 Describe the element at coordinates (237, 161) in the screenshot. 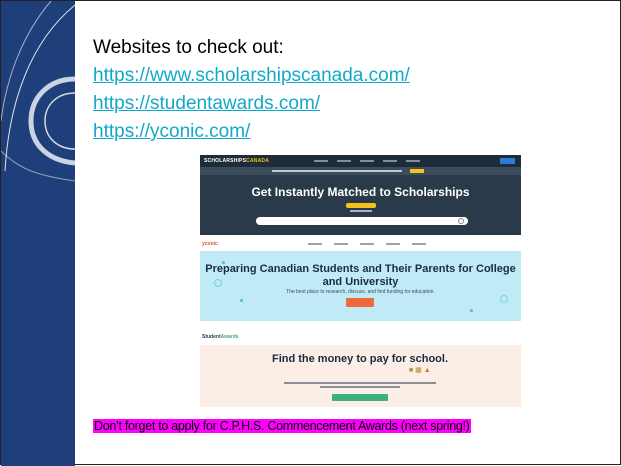

I see `sc-logo: SCHOLARSHIPSCANADA` at that location.